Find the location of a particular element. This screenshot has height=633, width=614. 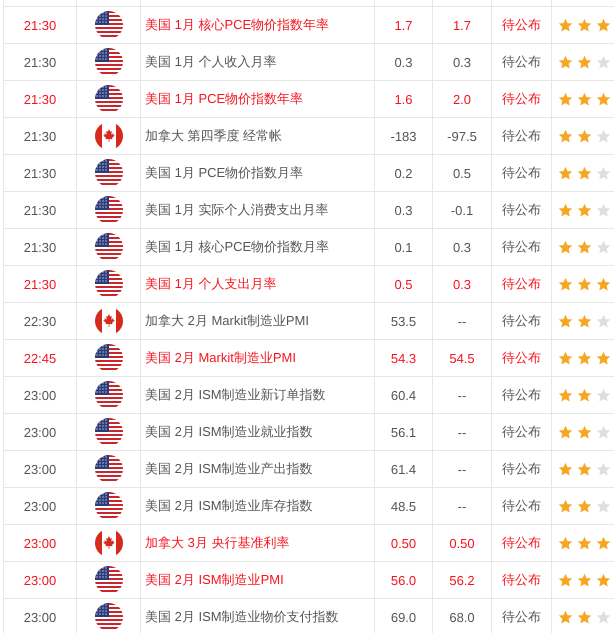

previous-value: 54.3 is located at coordinates (403, 358).